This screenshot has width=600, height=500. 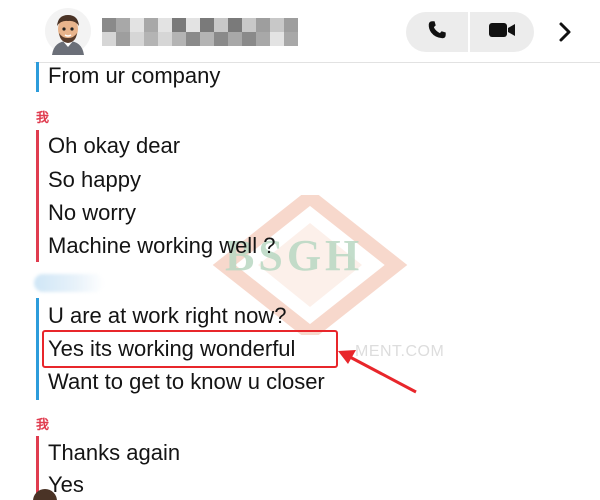 I want to click on contact-name-redacted, so click(x=200, y=32).